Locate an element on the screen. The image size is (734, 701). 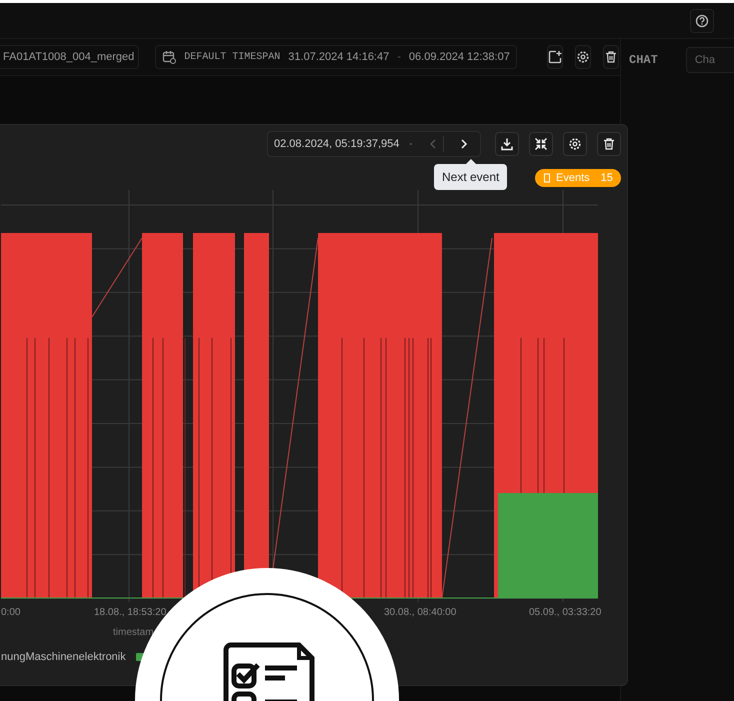
download-button is located at coordinates (507, 144).